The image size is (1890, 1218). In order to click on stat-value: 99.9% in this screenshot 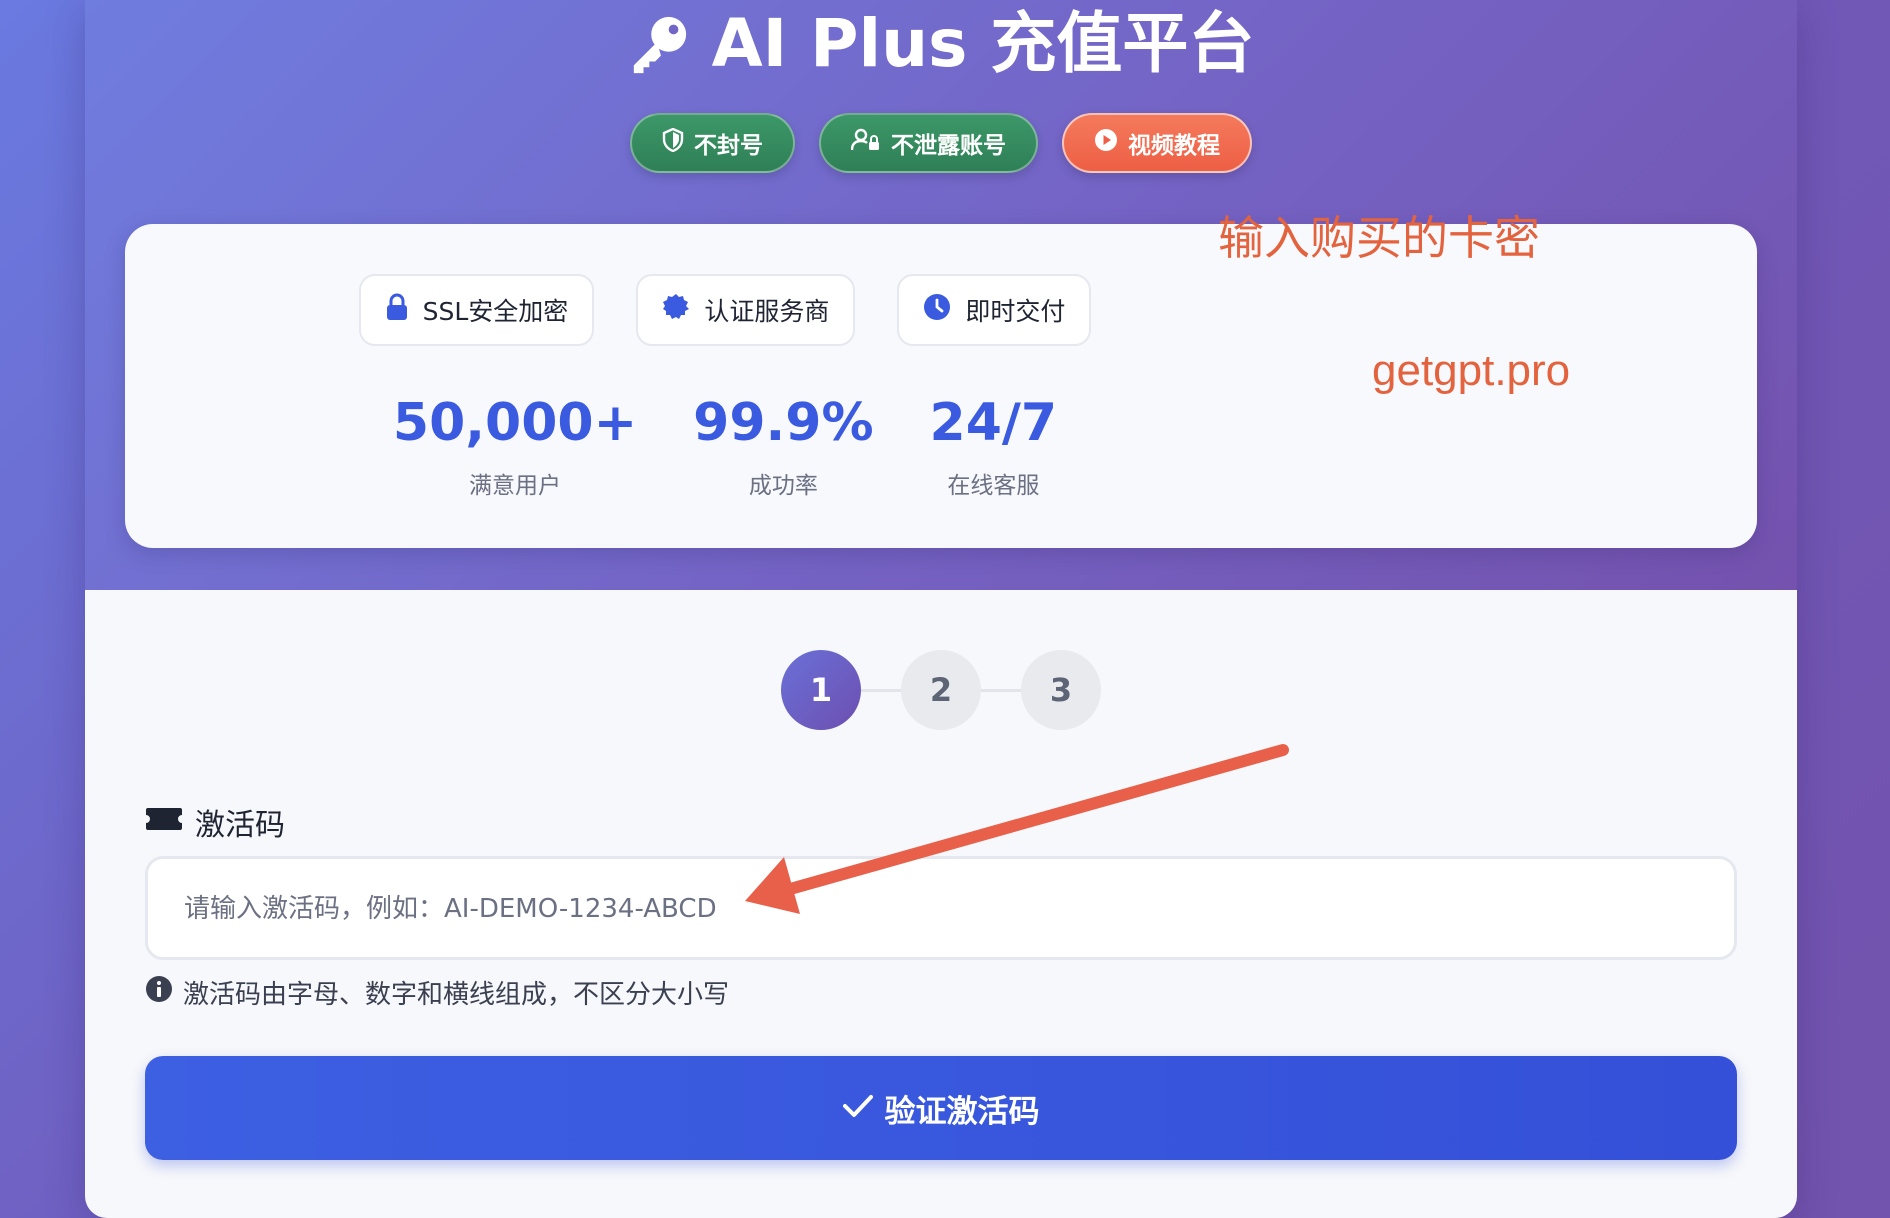, I will do `click(783, 423)`.